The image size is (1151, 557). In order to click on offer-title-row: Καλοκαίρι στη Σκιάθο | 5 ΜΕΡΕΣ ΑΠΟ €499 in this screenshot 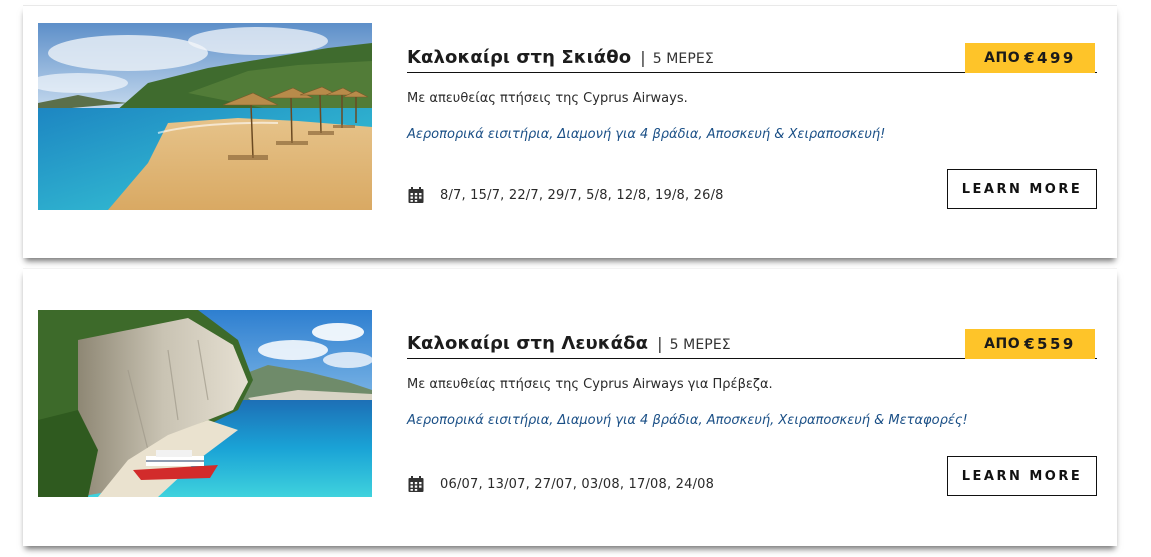, I will do `click(752, 58)`.